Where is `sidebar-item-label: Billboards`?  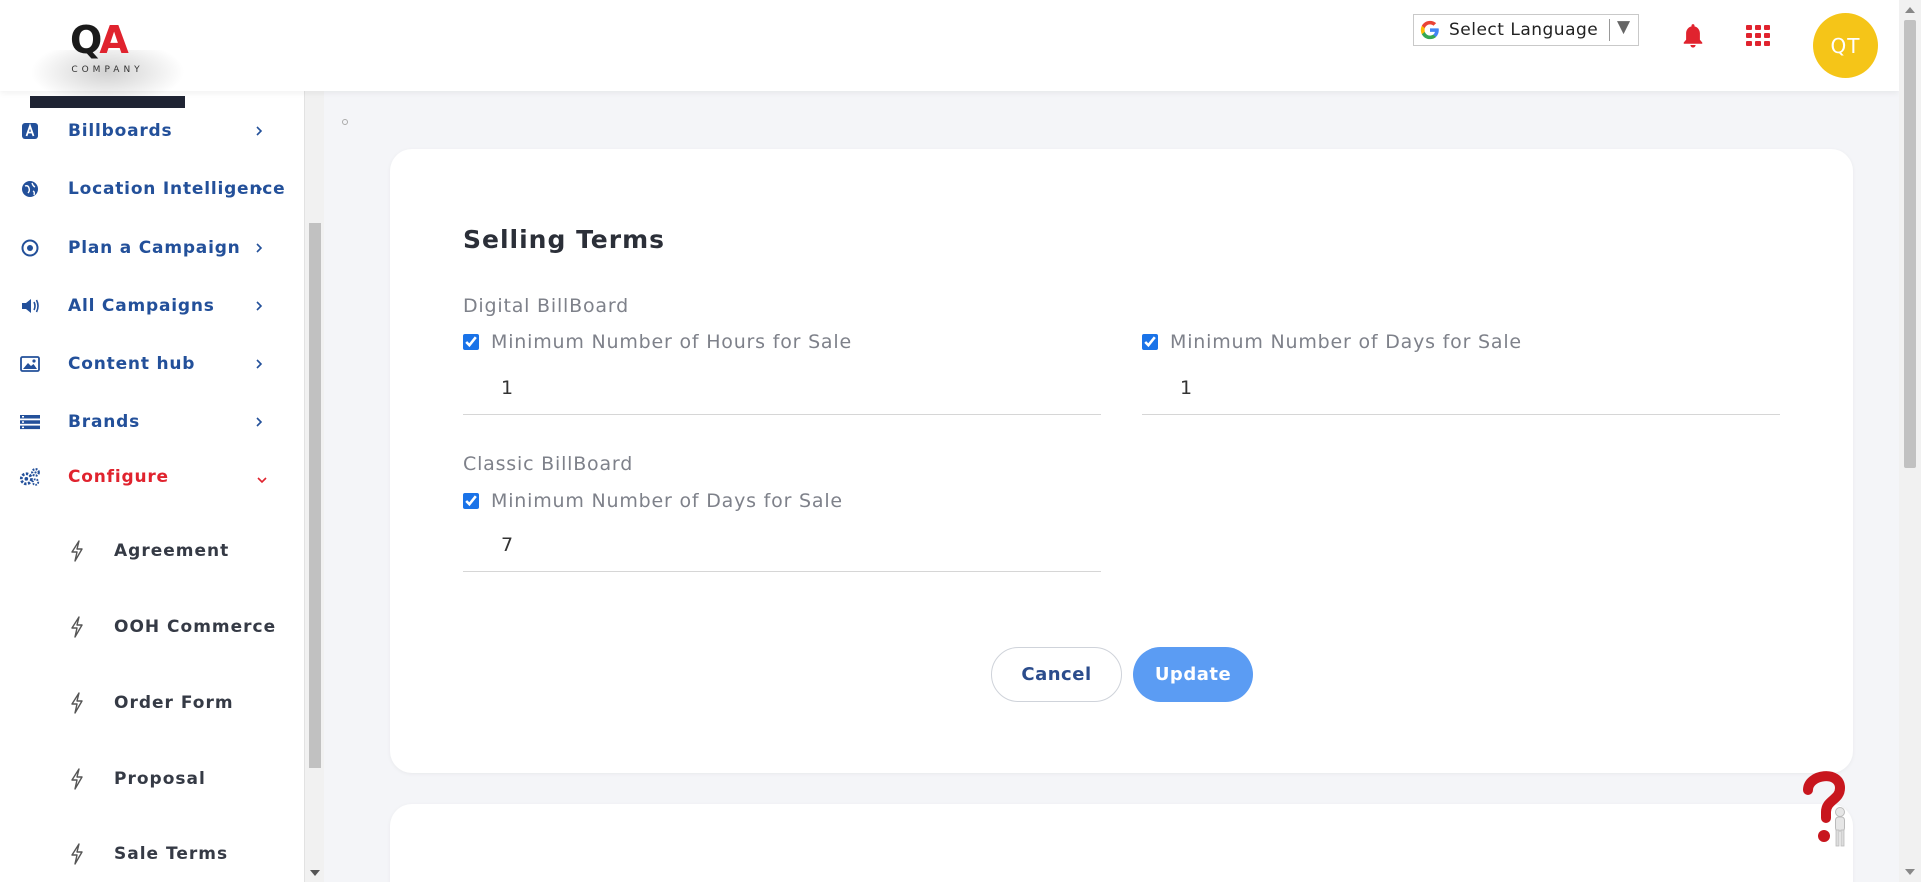
sidebar-item-label: Billboards is located at coordinates (120, 131).